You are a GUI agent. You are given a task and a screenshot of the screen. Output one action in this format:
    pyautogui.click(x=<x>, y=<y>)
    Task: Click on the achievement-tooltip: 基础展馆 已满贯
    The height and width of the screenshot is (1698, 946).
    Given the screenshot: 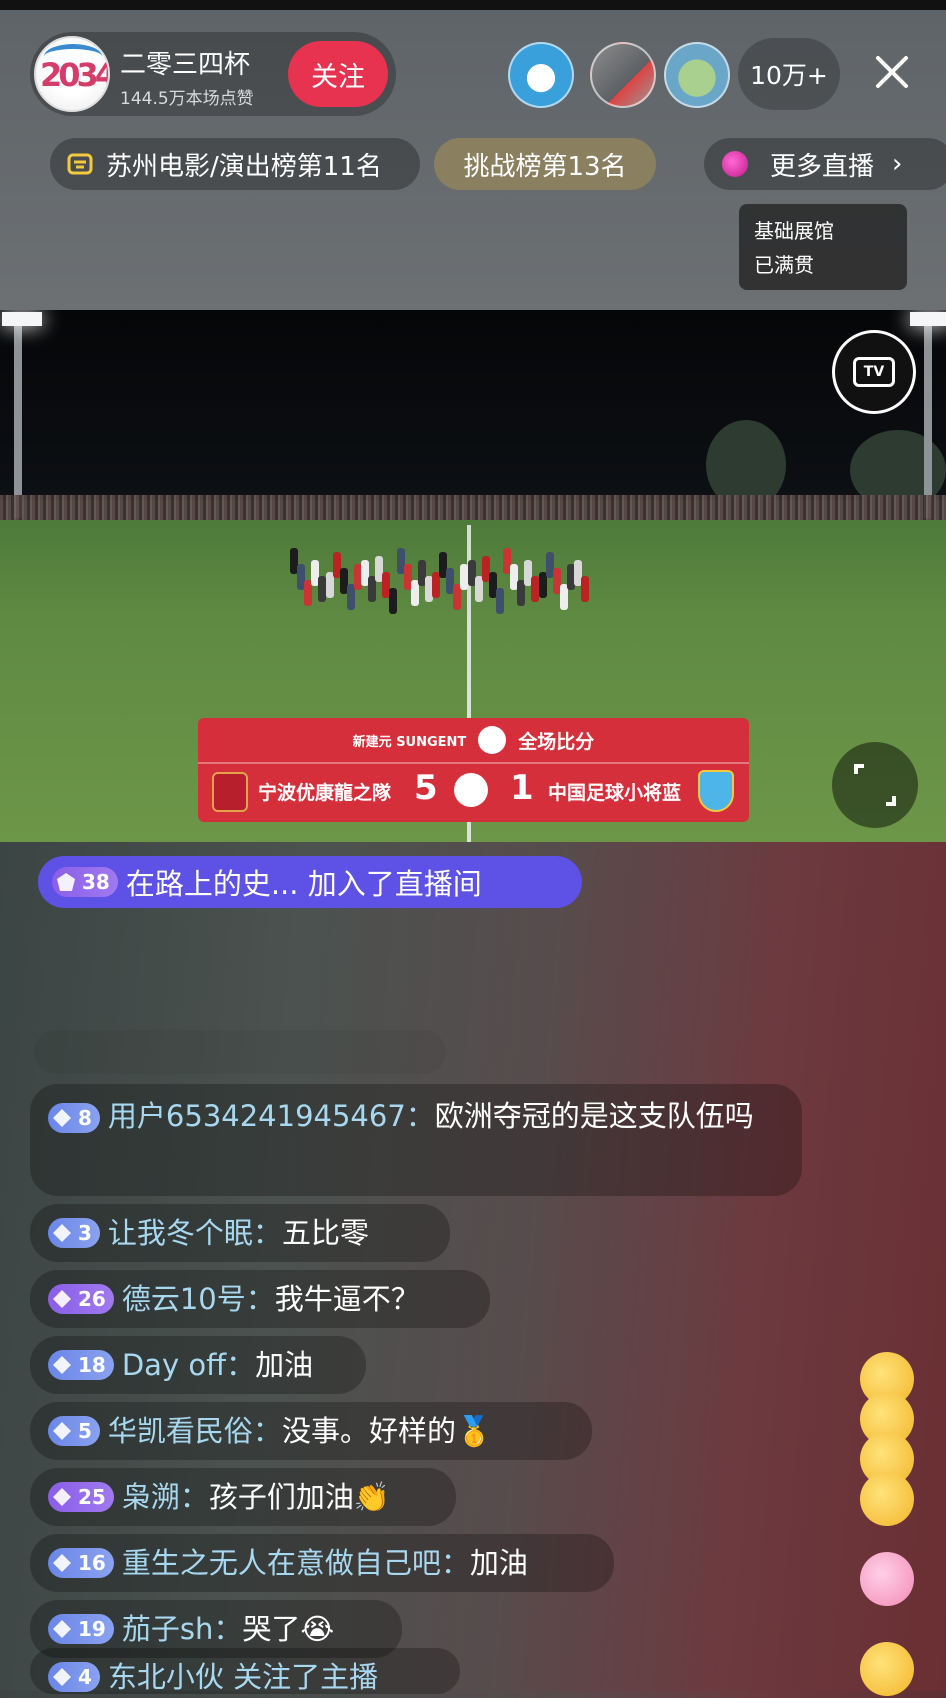 What is the action you would take?
    pyautogui.click(x=823, y=247)
    